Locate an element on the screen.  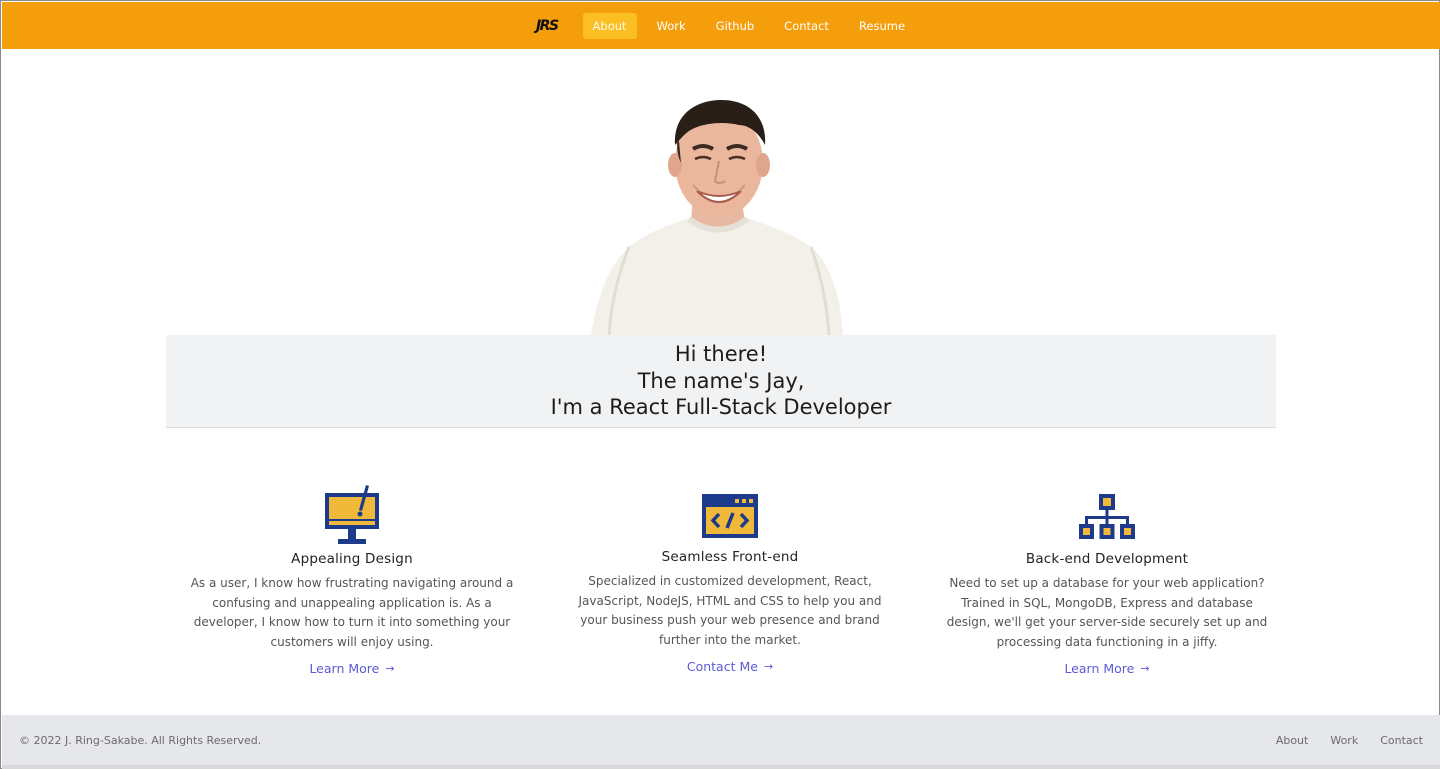
footer-nav: About Work Contact is located at coordinates (1349, 740).